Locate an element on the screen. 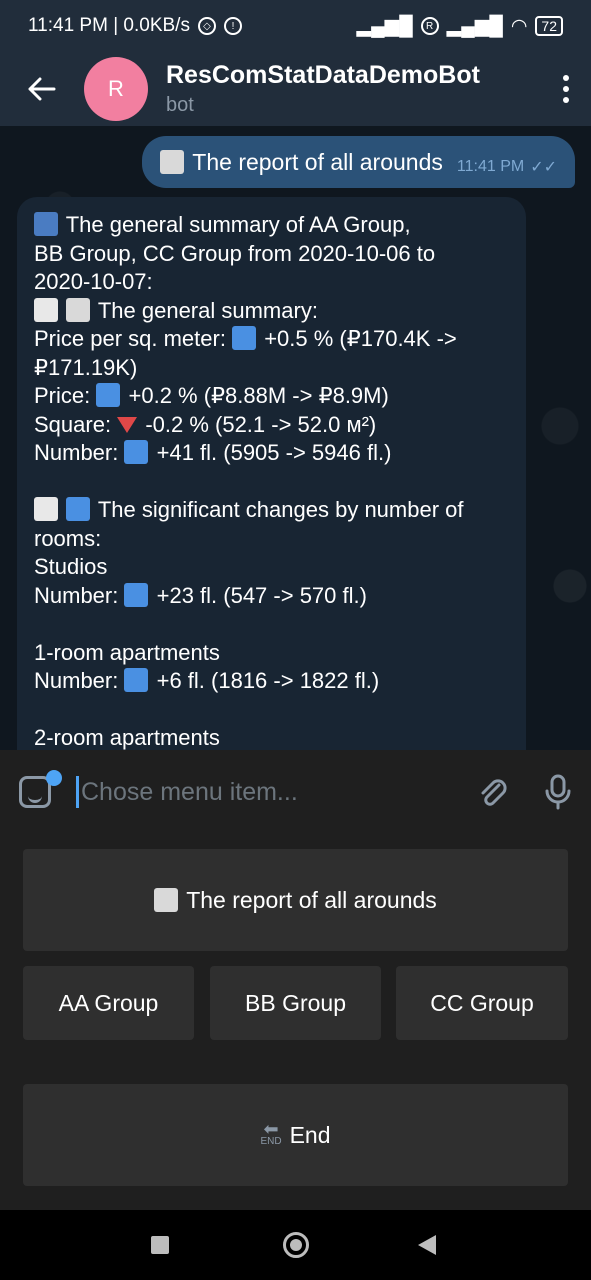 This screenshot has height=1280, width=591. status-time: 11:41 PM | 0.0KB/s is located at coordinates (109, 25).